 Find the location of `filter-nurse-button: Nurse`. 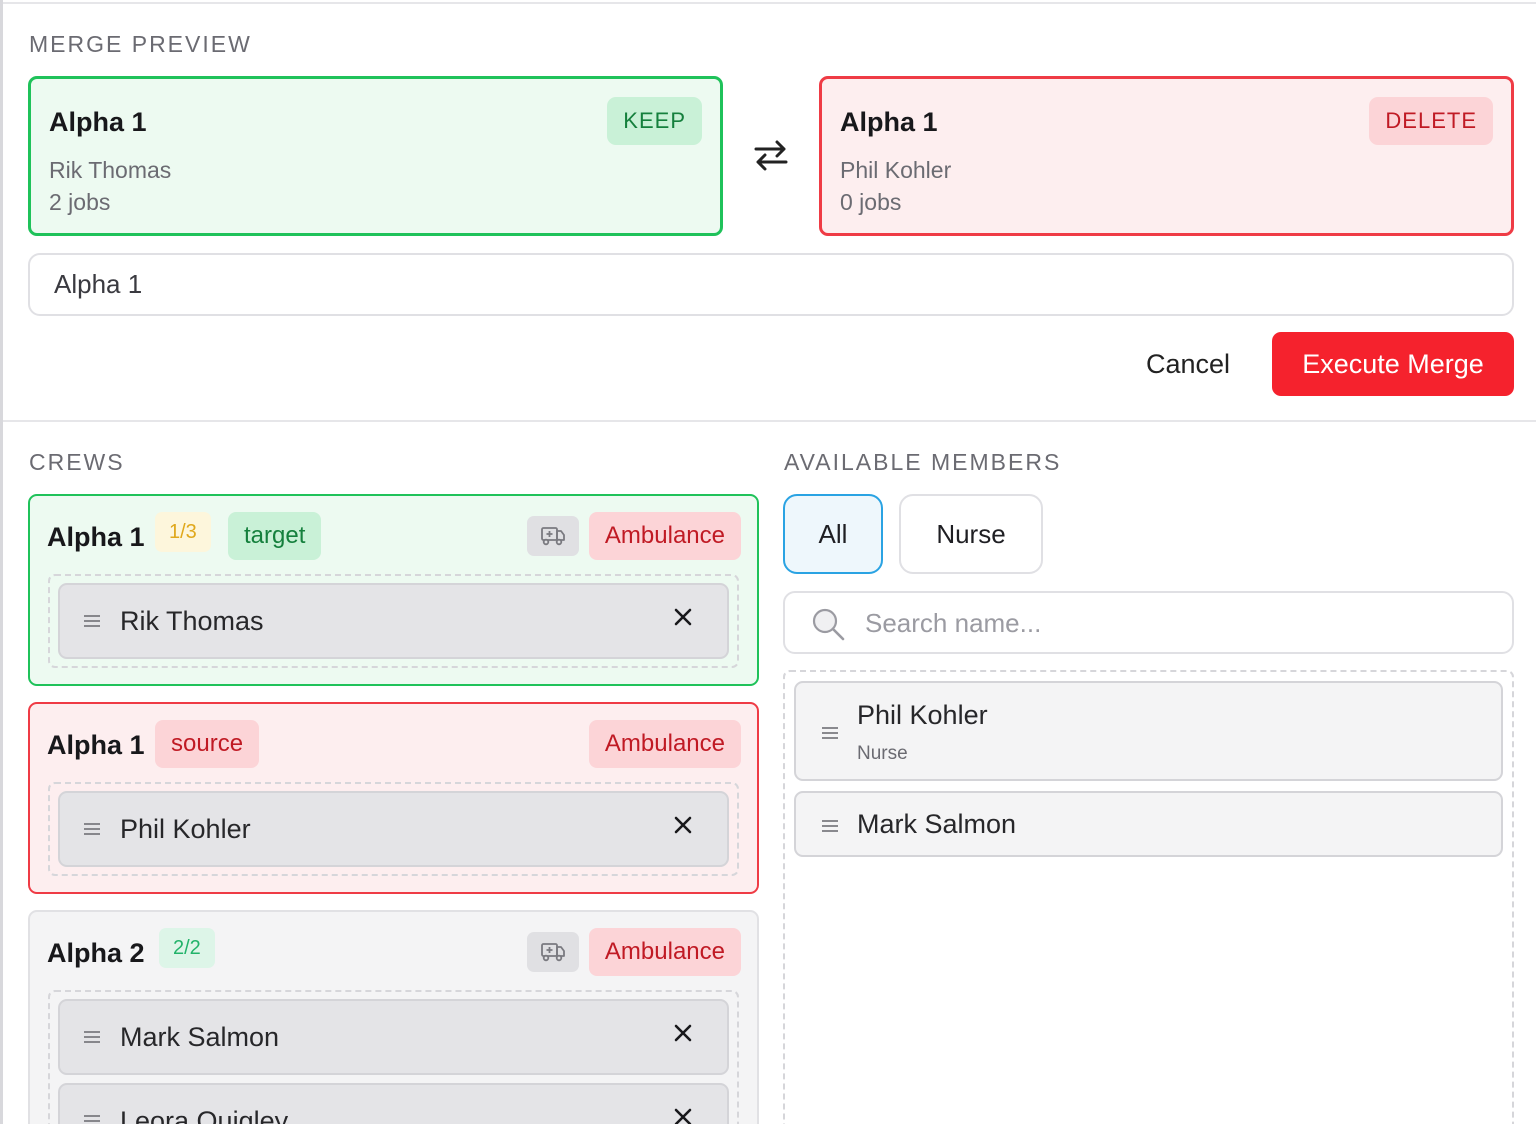

filter-nurse-button: Nurse is located at coordinates (971, 534).